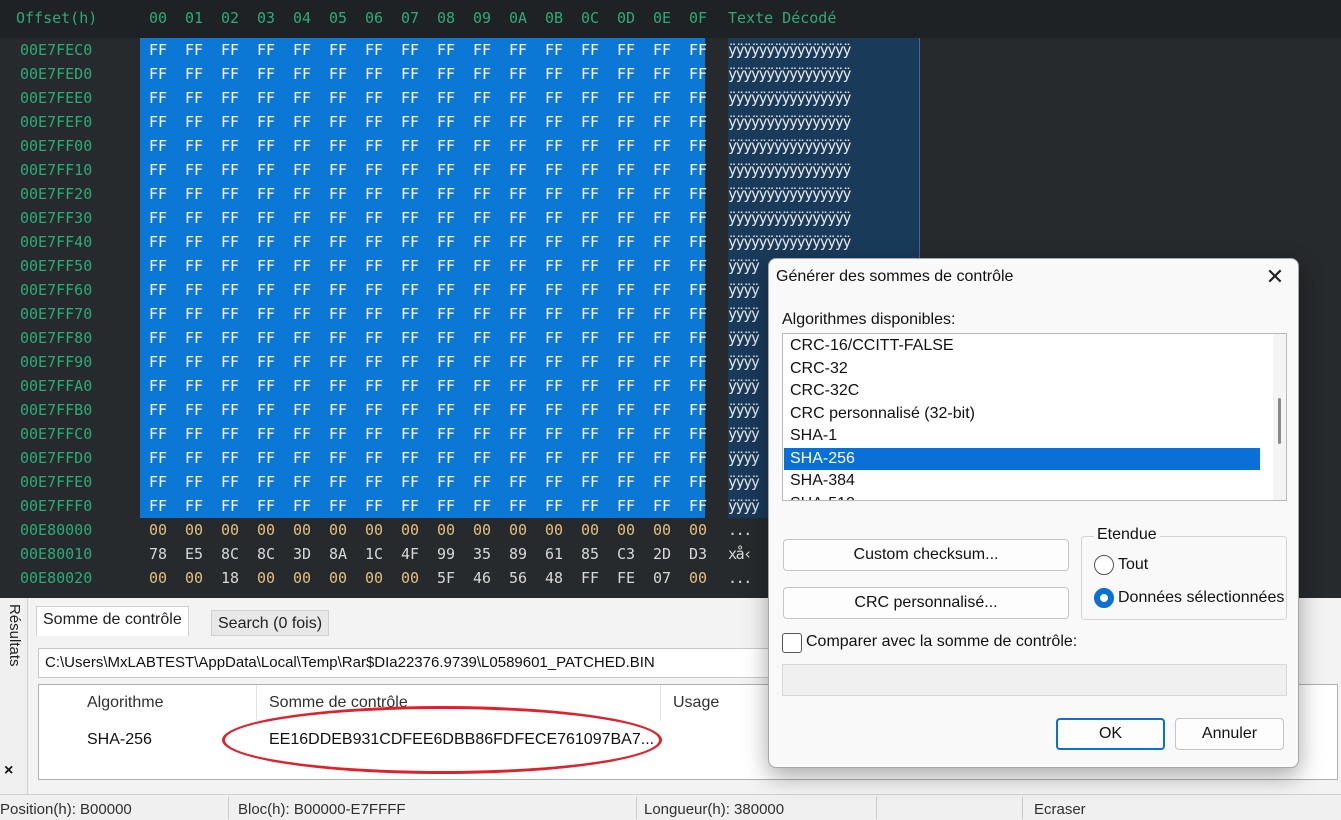 This screenshot has height=820, width=1341. I want to click on compare-checkbox, so click(792, 643).